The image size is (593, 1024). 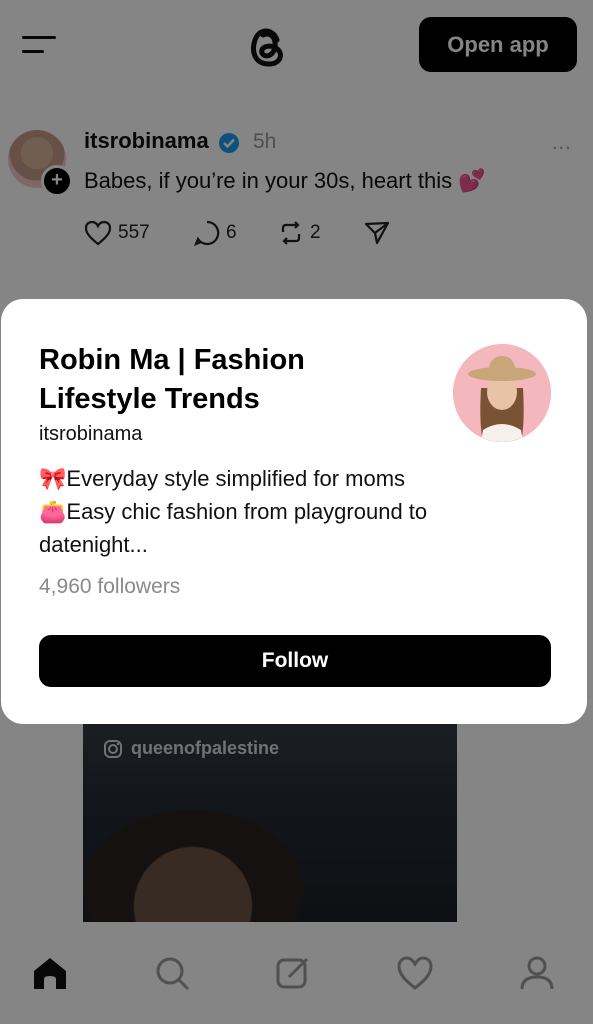 I want to click on bio-line: 👛Easy chic fashion from playground to, so click(x=233, y=511).